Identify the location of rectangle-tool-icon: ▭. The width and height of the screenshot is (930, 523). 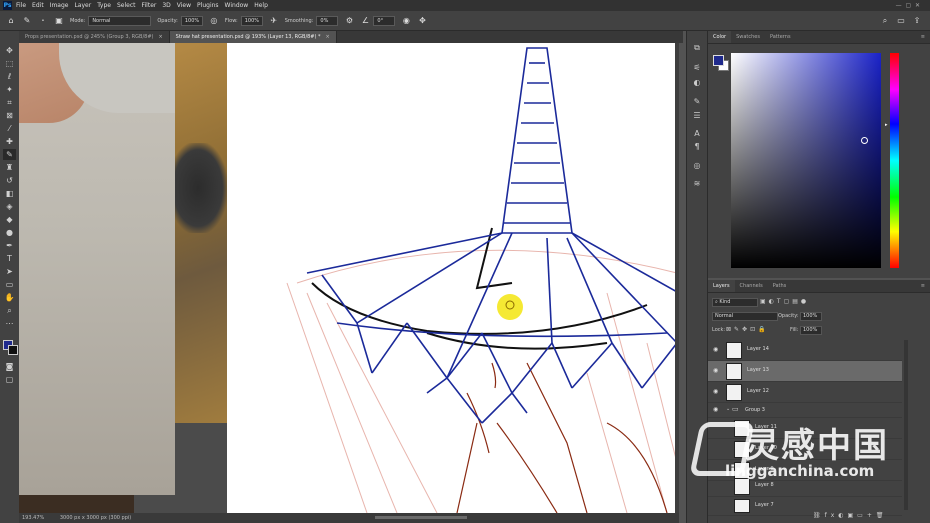
(9, 284).